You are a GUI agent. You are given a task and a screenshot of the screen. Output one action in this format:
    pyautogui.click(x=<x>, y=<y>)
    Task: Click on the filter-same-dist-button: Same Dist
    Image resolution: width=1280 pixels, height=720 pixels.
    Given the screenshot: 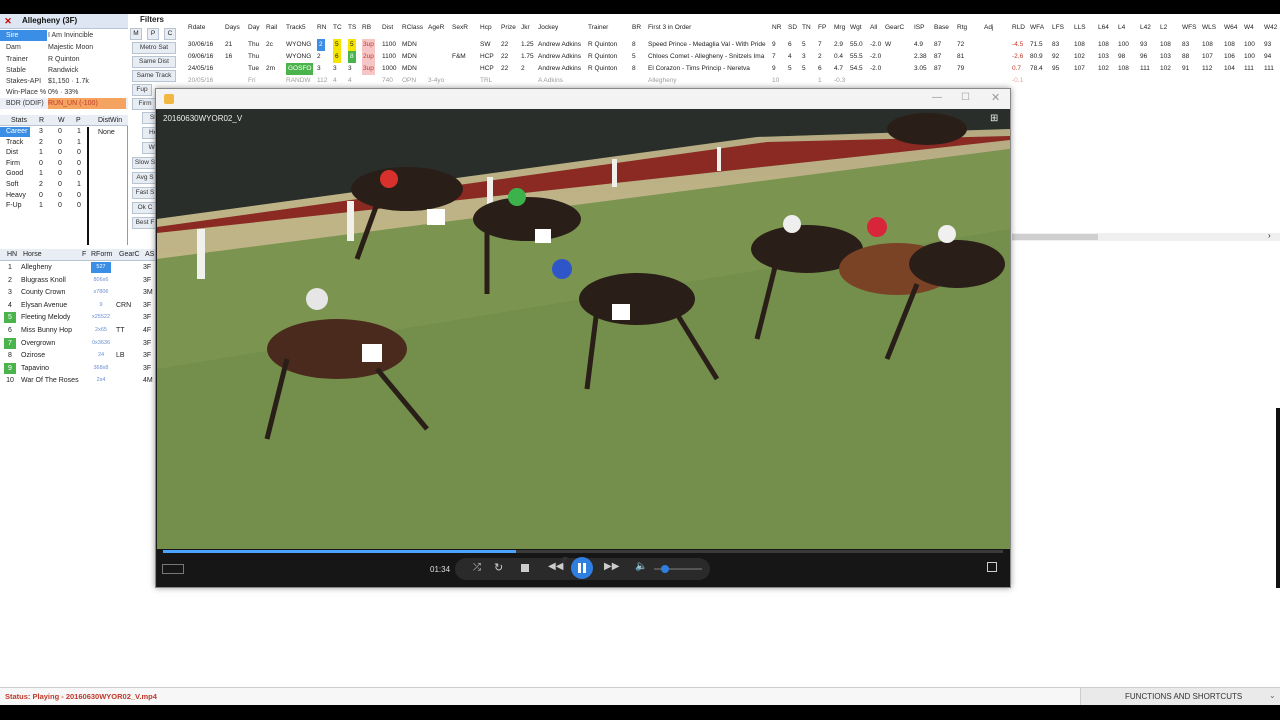 What is the action you would take?
    pyautogui.click(x=154, y=62)
    